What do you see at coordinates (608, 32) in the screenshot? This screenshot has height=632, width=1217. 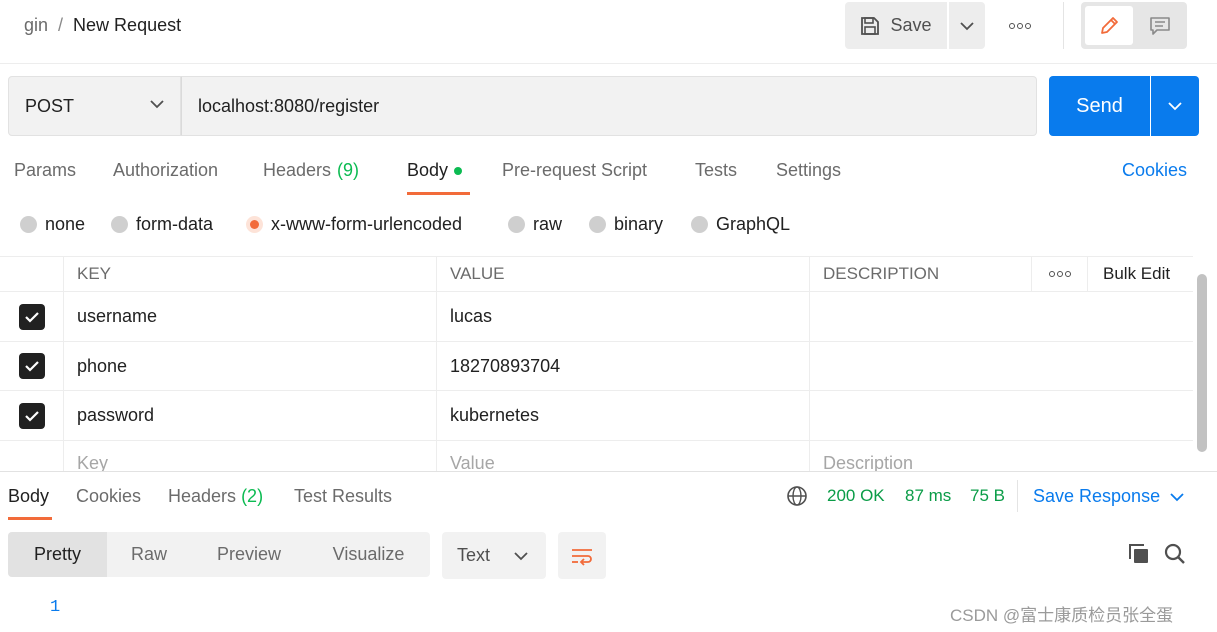 I see `top-bar: gin / New Request Save` at bounding box center [608, 32].